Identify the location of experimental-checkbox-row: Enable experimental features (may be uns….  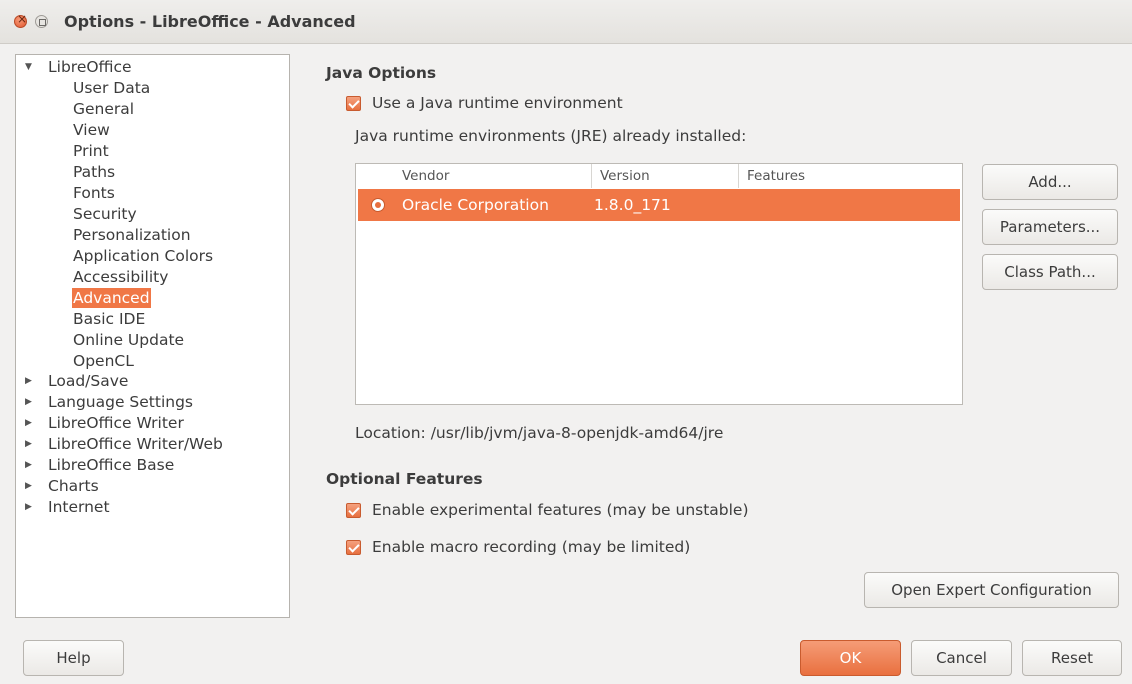
(547, 510).